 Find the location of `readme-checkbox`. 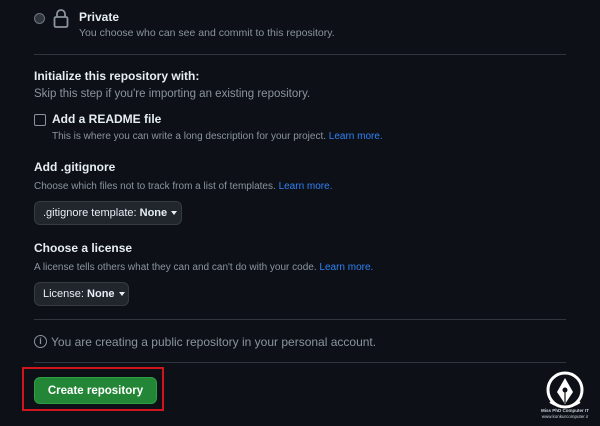

readme-checkbox is located at coordinates (40, 120).